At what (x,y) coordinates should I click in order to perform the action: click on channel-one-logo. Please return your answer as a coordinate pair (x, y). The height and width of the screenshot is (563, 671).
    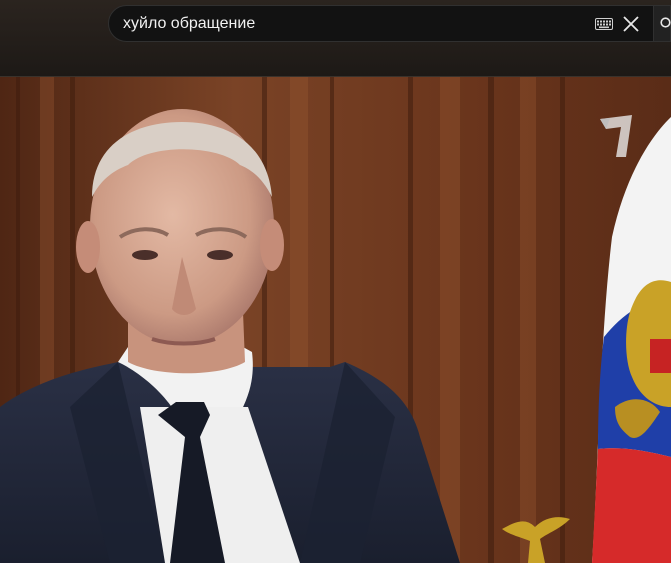
    Looking at the image, I should click on (616, 136).